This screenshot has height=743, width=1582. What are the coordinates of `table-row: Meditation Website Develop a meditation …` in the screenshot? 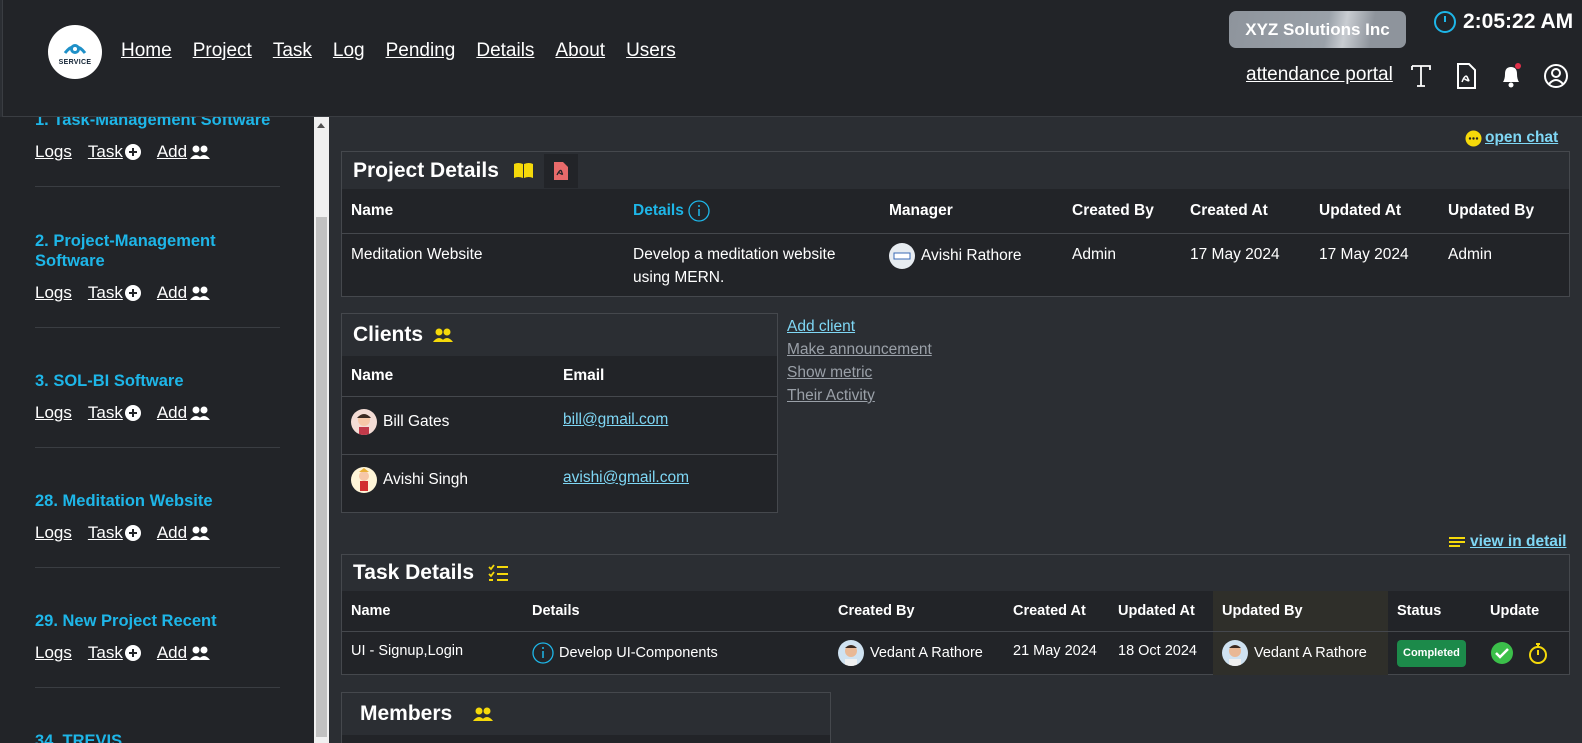 It's located at (955, 261).